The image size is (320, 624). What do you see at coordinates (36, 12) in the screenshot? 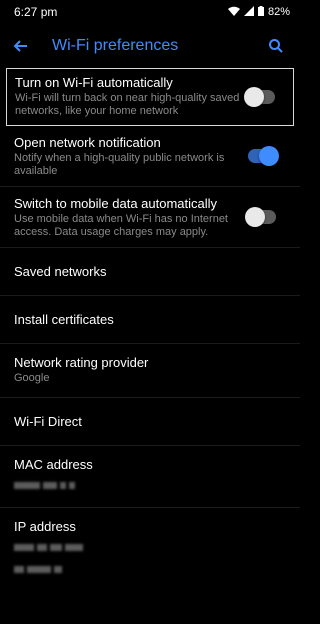
I see `status-time: 6:27 pm` at bounding box center [36, 12].